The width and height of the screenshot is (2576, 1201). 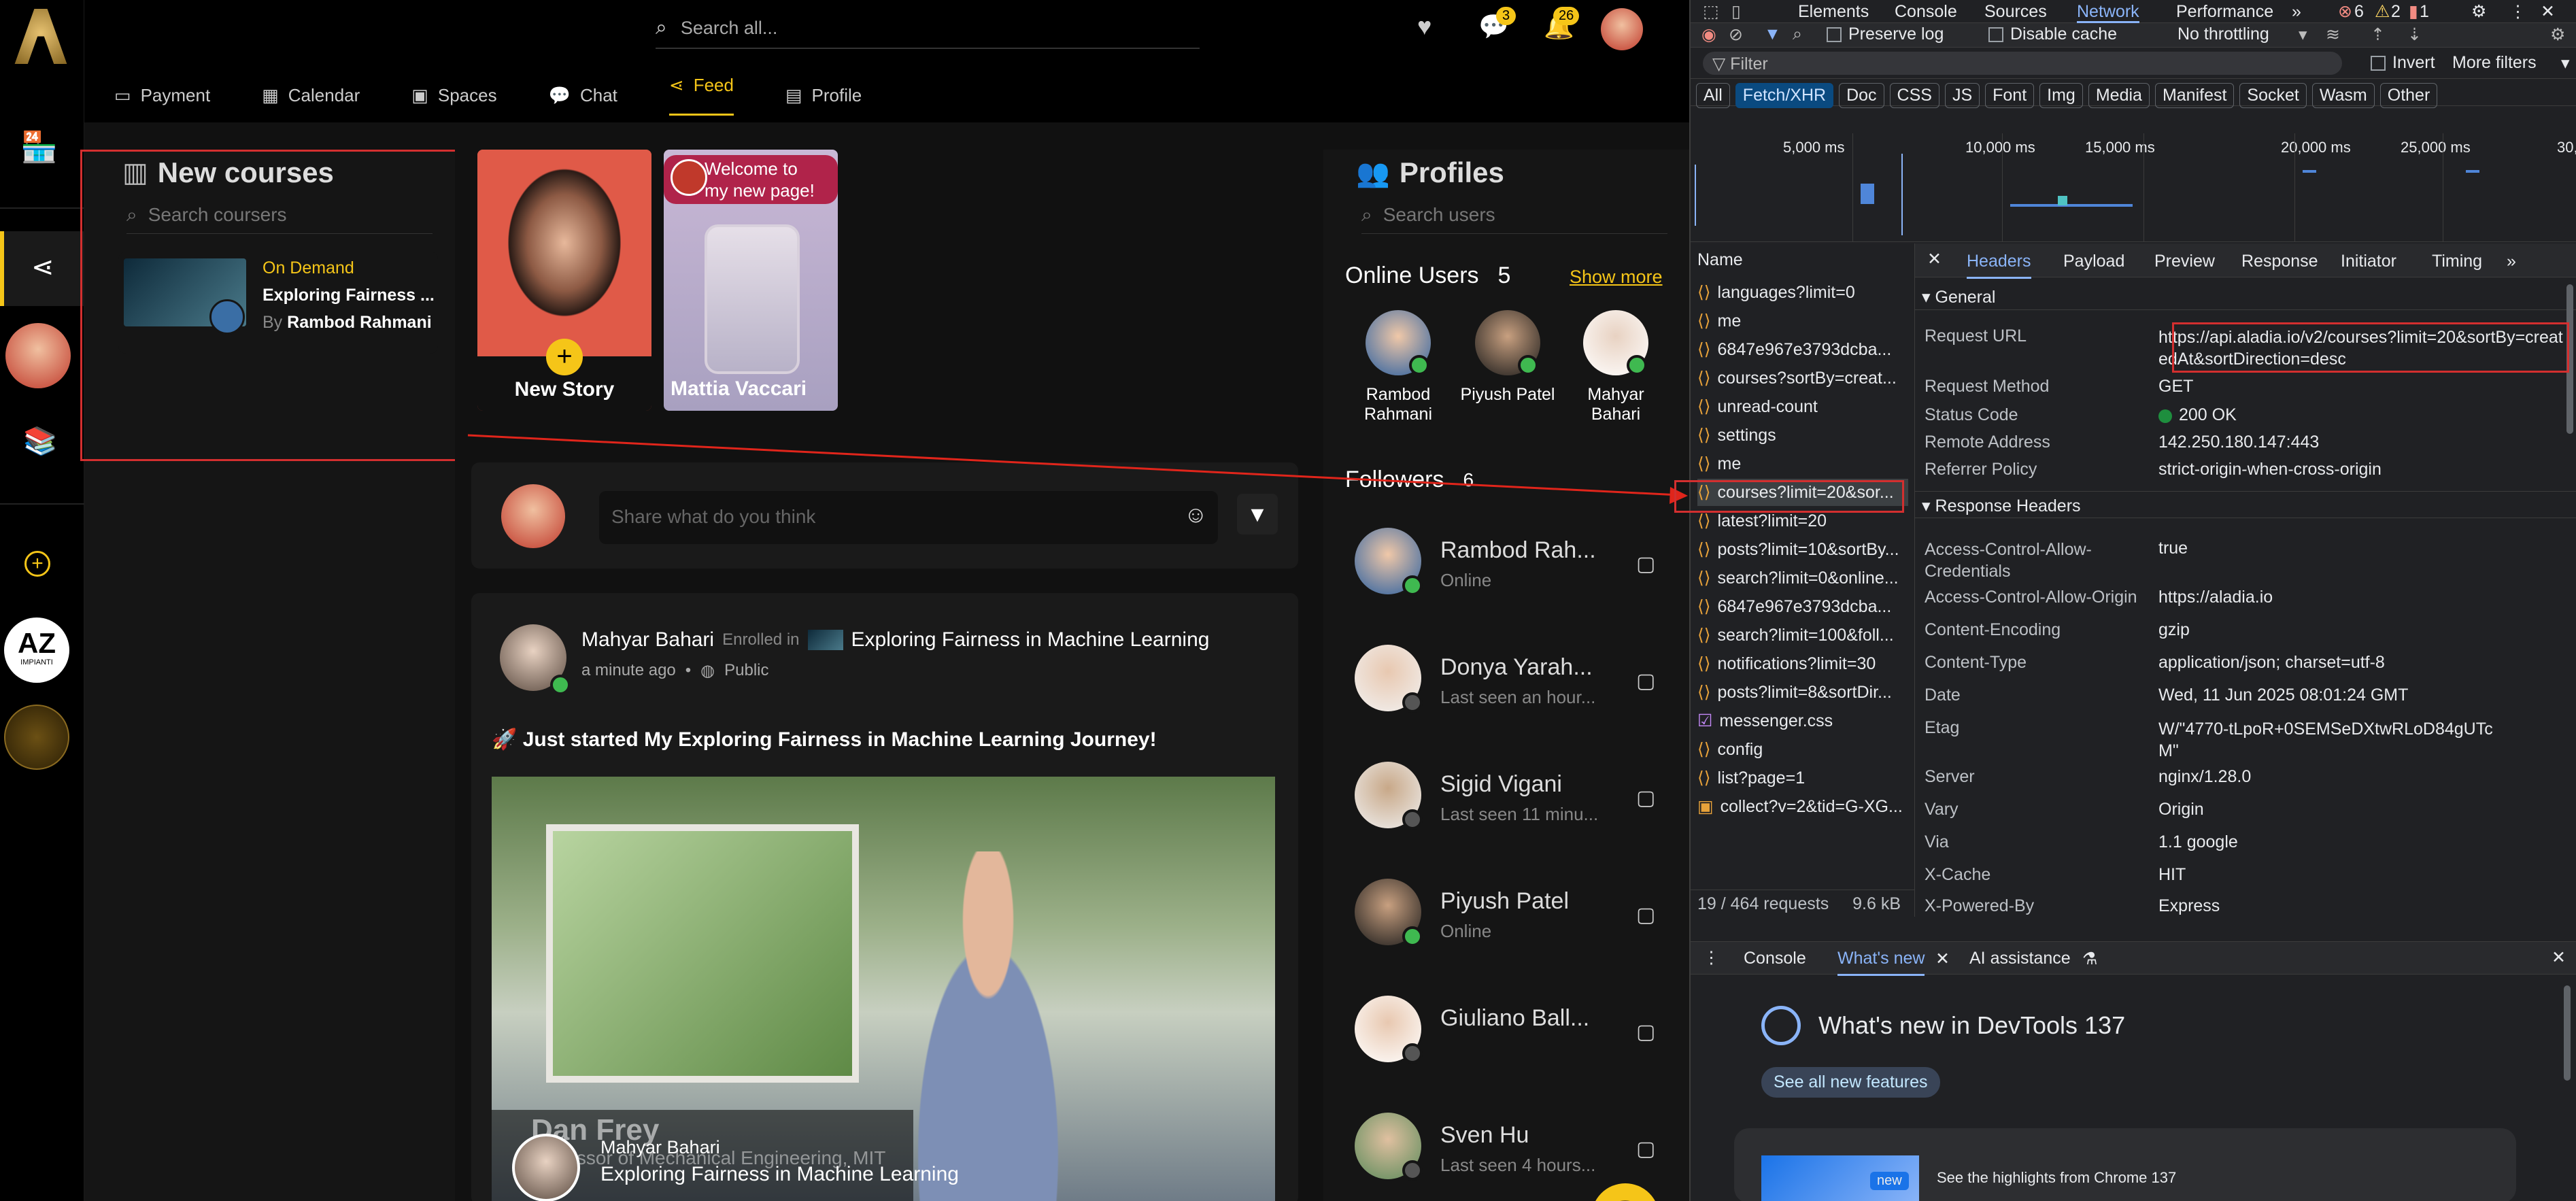 What do you see at coordinates (2325, 740) in the screenshot?
I see `header-value: W/"4770-tLpoR+0SEMSeDXtwRLoD84gUTcM"` at bounding box center [2325, 740].